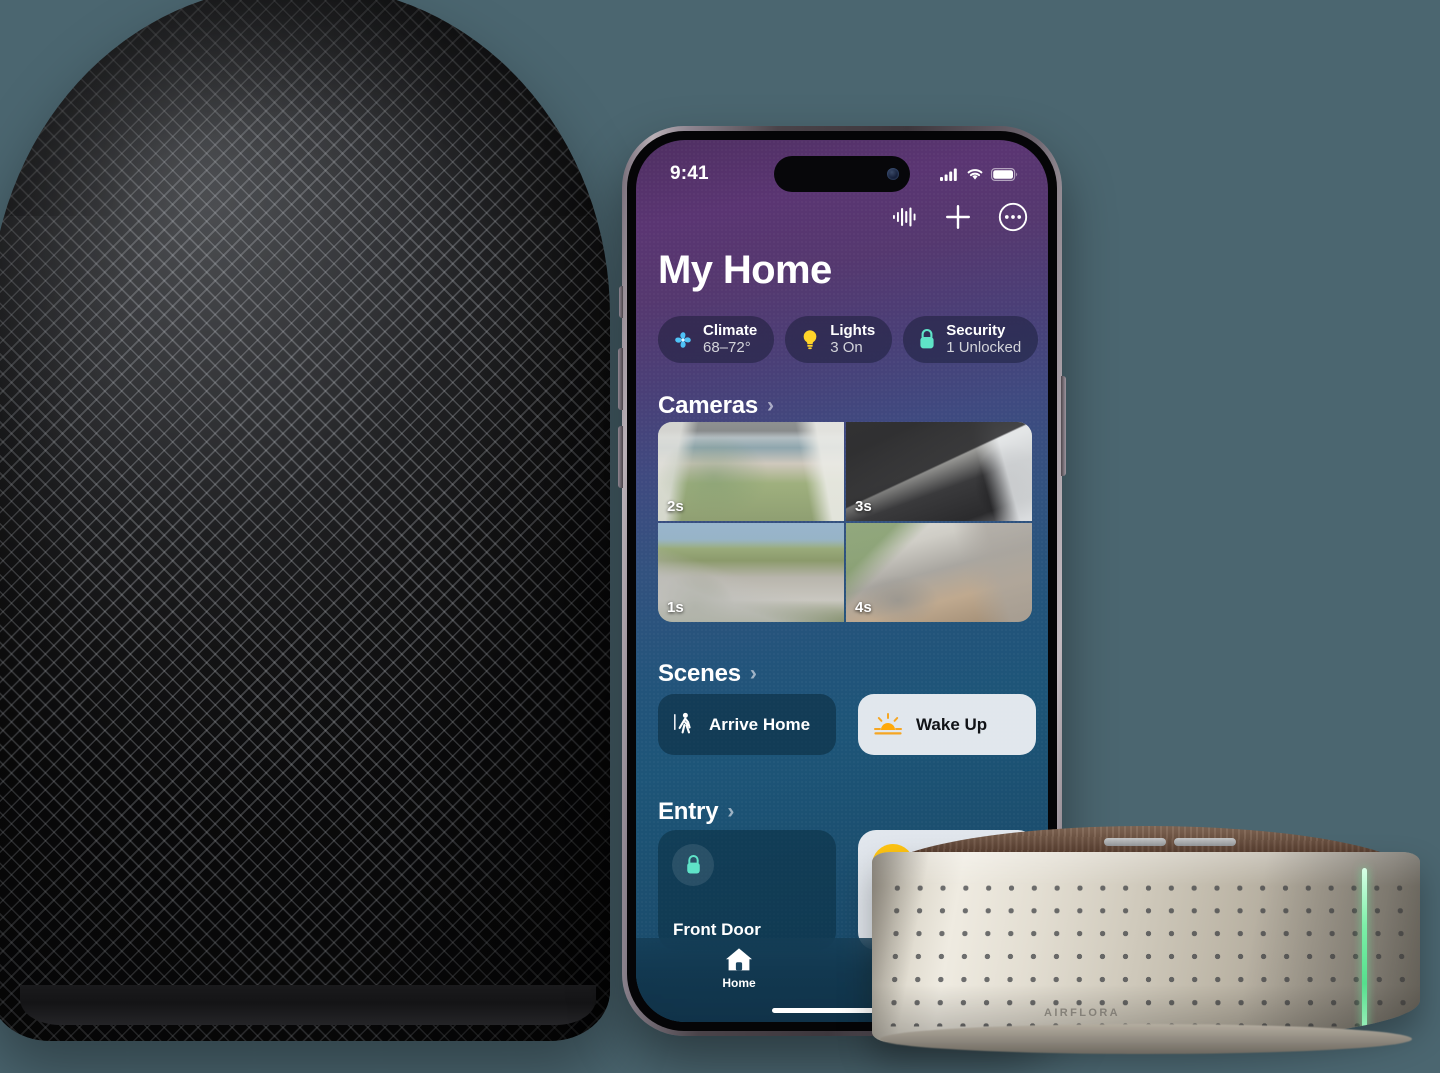  What do you see at coordinates (1063, 426) in the screenshot?
I see `power-button` at bounding box center [1063, 426].